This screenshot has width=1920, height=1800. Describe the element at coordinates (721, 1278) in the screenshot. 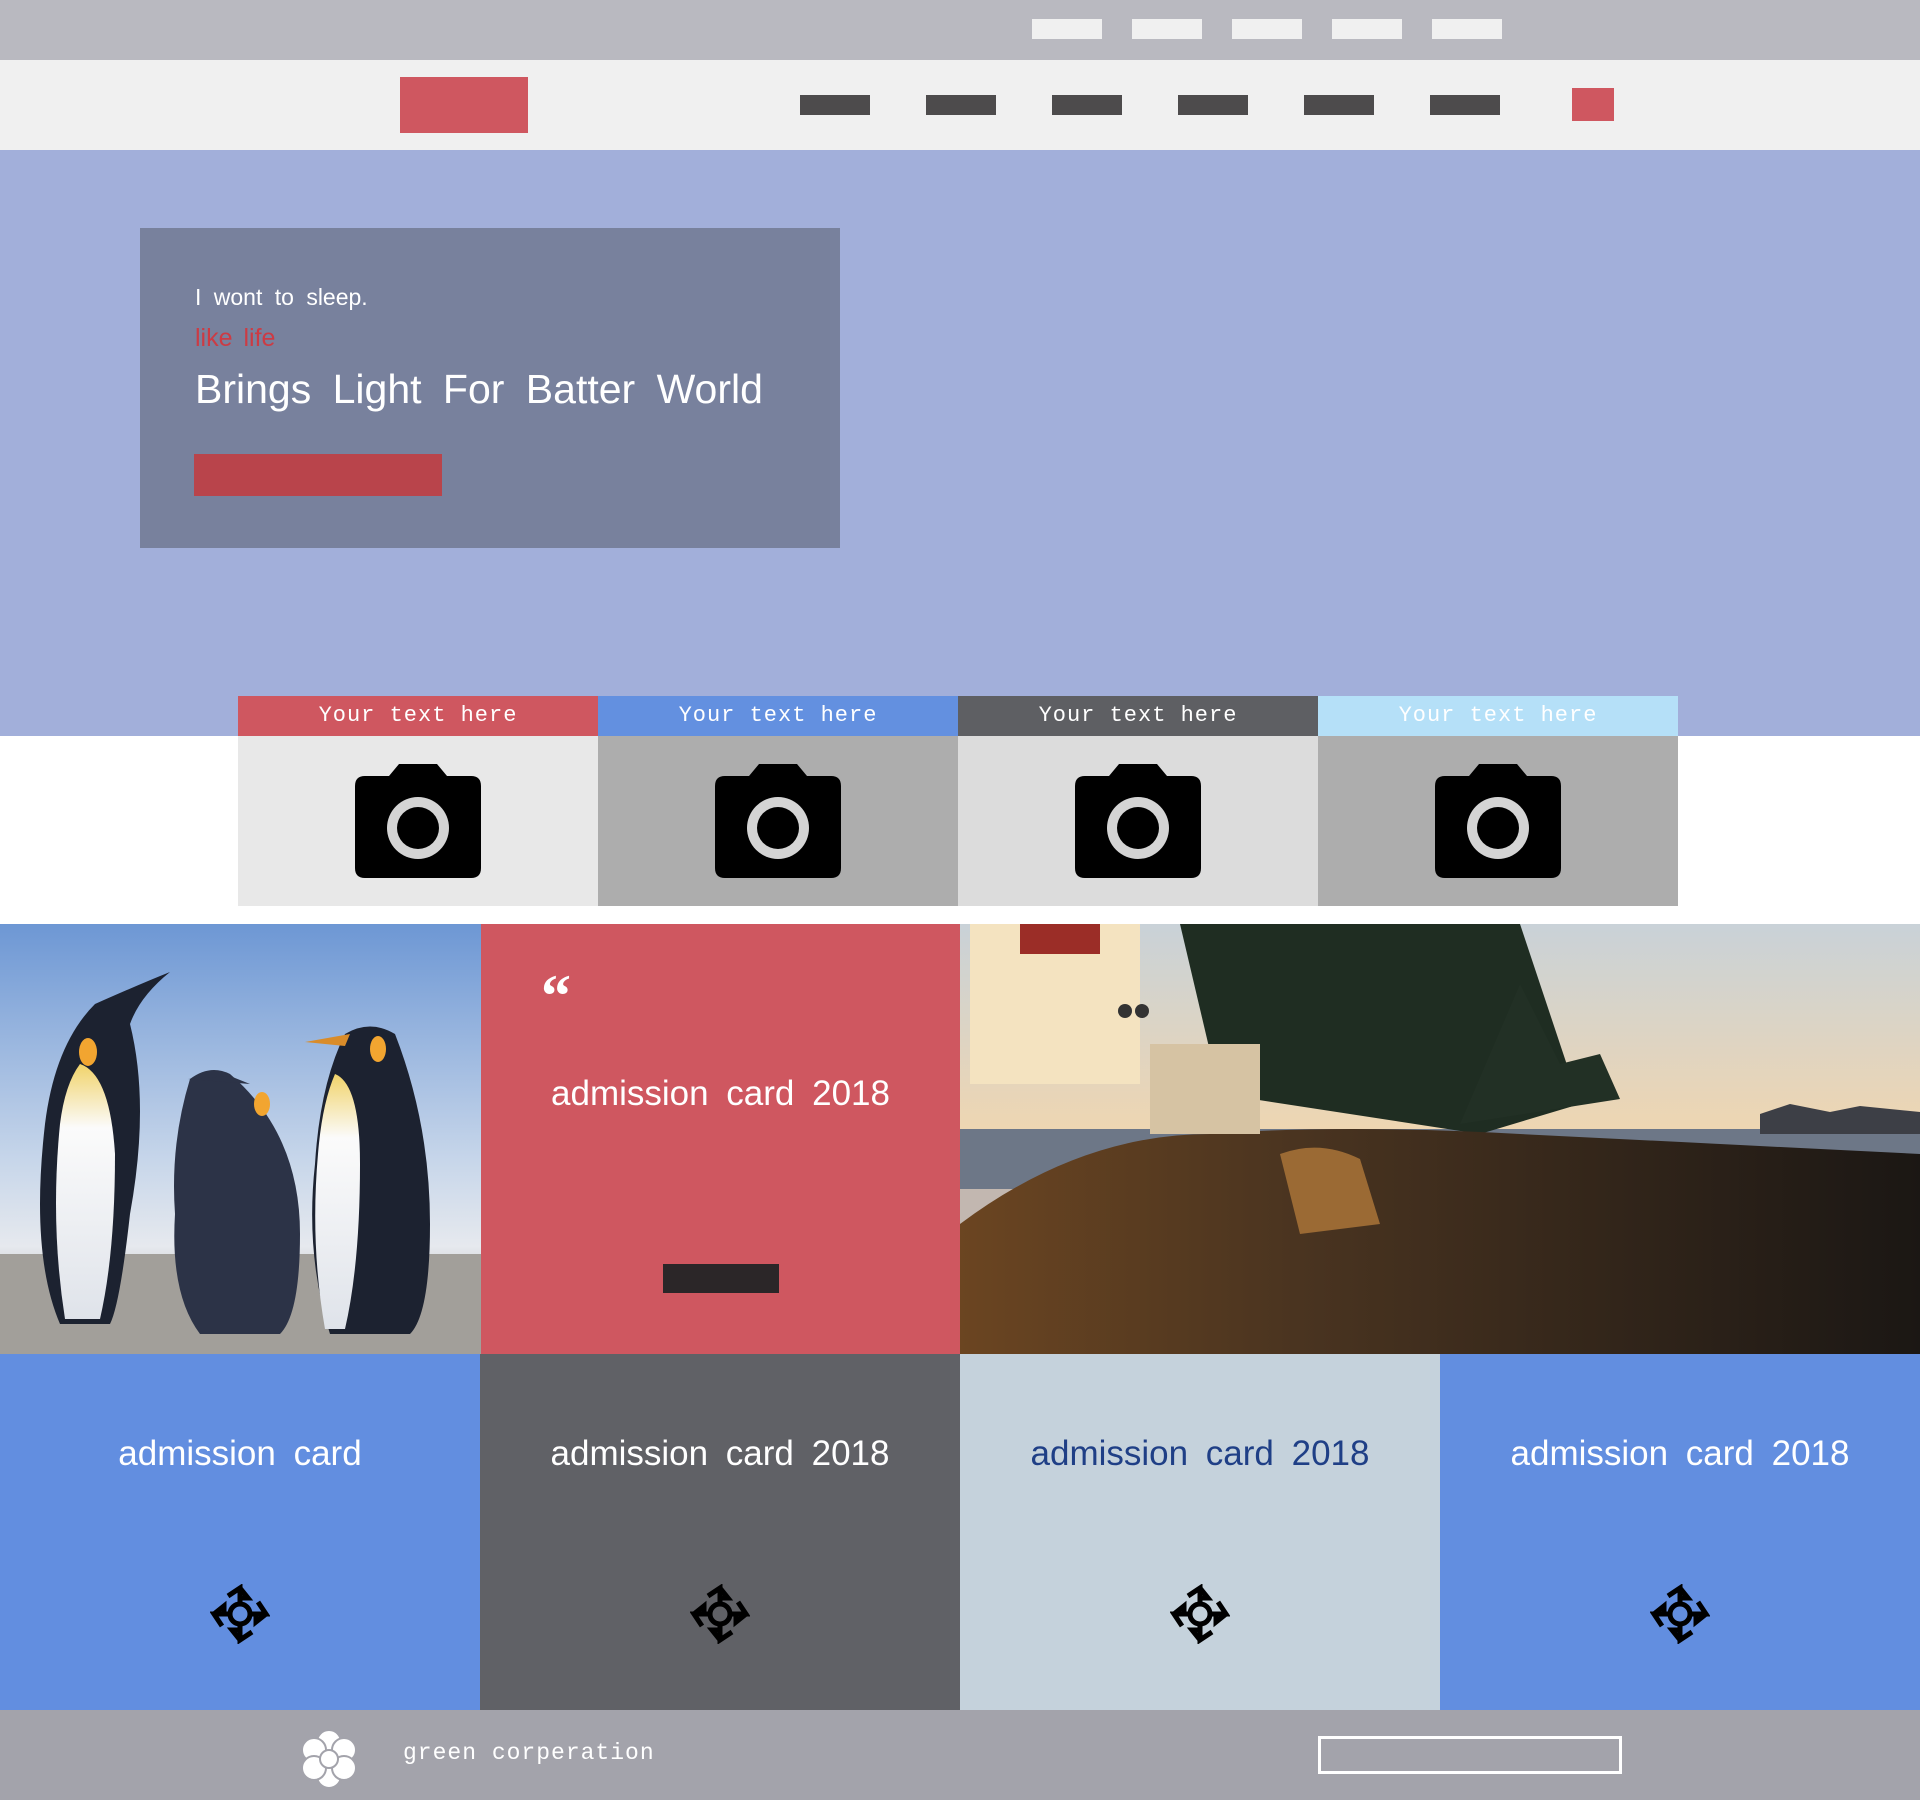

I see `quote-card-button` at that location.